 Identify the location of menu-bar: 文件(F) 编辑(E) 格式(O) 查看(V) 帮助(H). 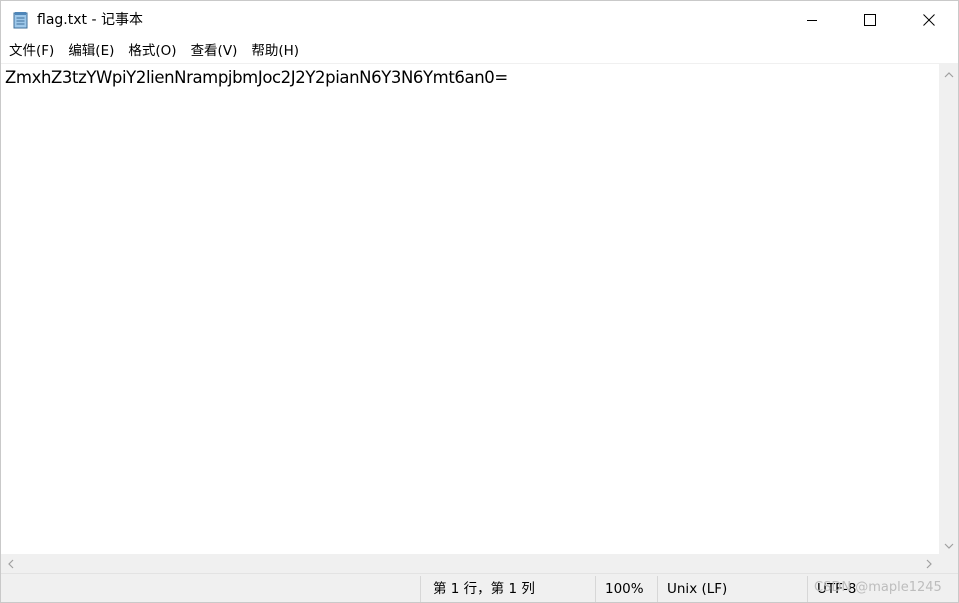
(479, 51).